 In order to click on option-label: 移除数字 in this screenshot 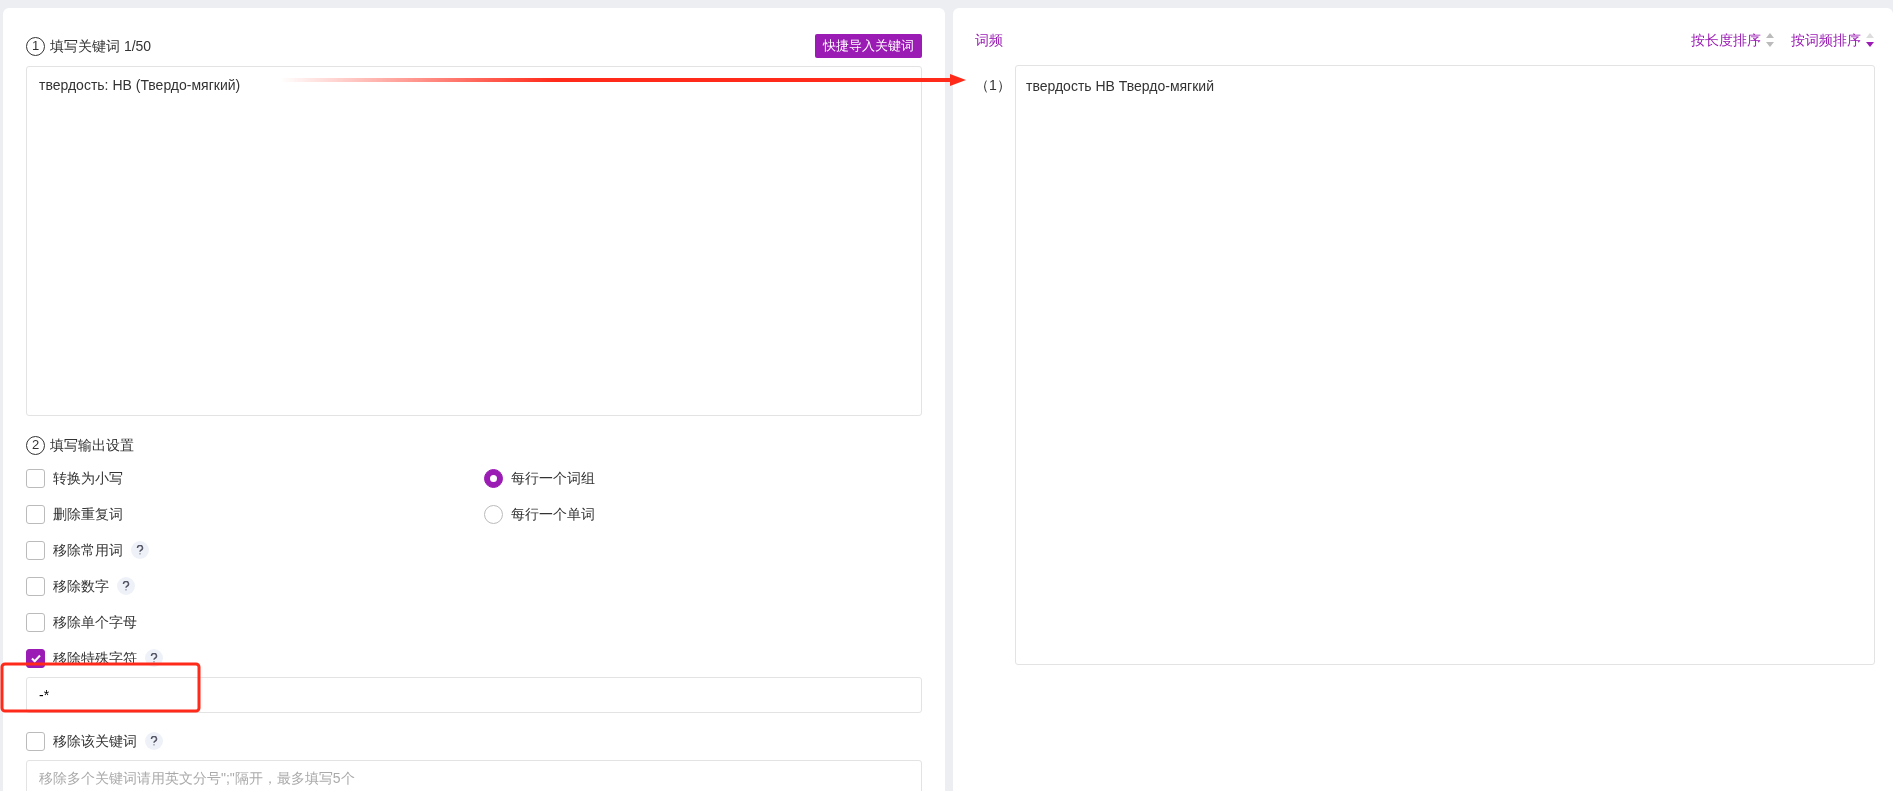, I will do `click(81, 586)`.